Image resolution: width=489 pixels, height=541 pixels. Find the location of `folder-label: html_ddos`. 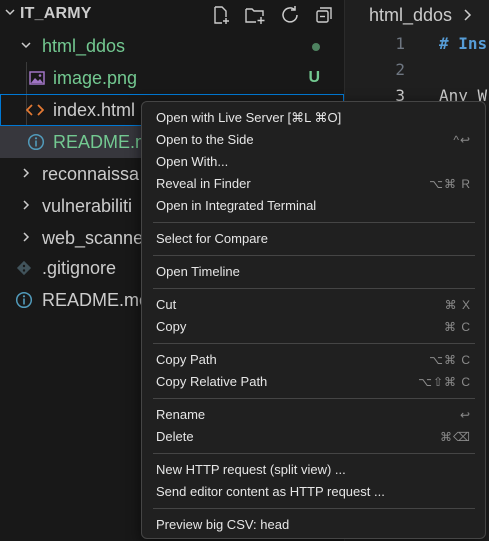

folder-label: html_ddos is located at coordinates (84, 46).